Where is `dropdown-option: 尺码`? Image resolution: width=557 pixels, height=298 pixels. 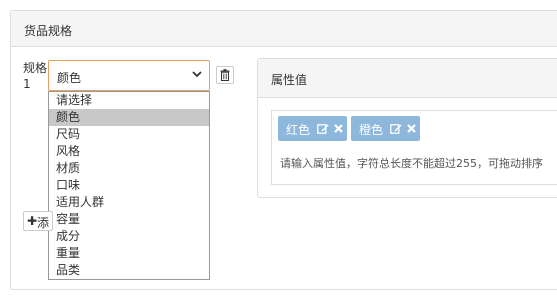 dropdown-option: 尺码 is located at coordinates (129, 134).